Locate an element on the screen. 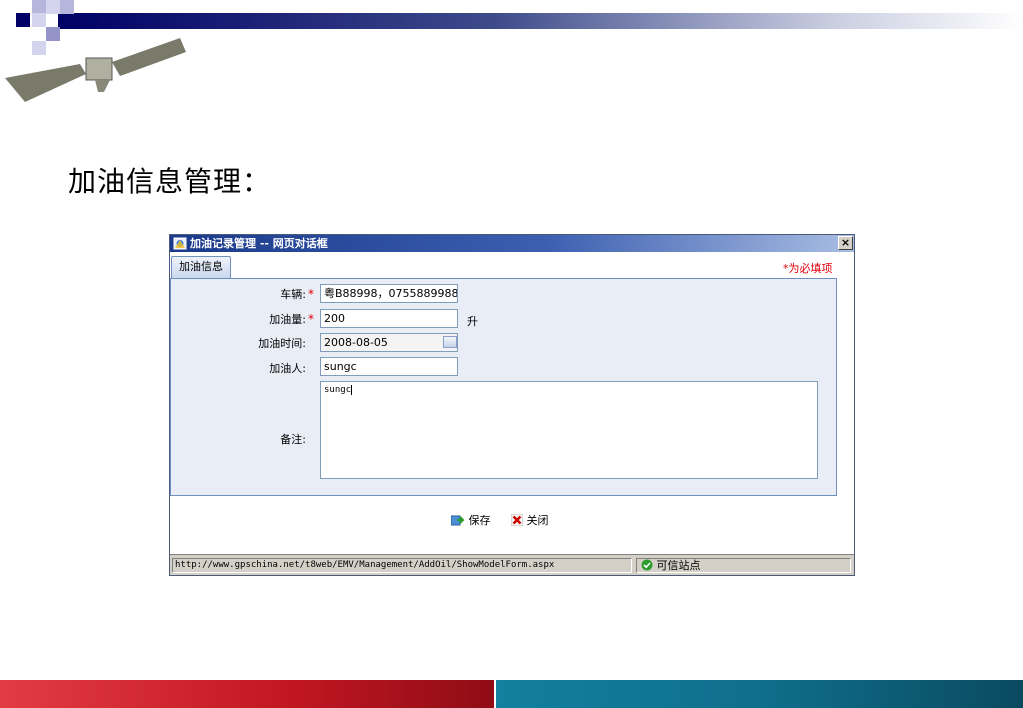 Image resolution: width=1023 pixels, height=708 pixels. fuel-time-label: 加油时间: is located at coordinates (282, 343).